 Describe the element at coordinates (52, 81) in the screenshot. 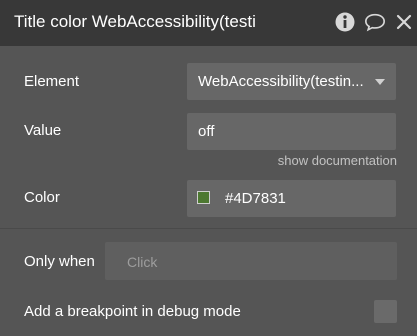

I see `element-label: Element` at that location.